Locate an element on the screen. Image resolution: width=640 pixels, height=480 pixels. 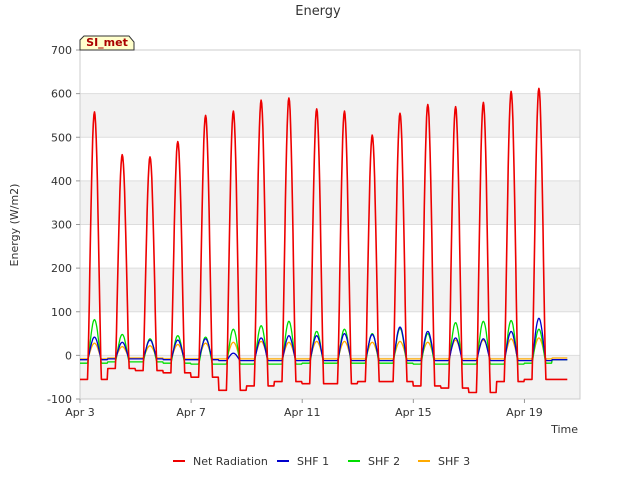
legend: Net Radiation SHF 1 SHF 2 SHF 3 is located at coordinates (321, 461).